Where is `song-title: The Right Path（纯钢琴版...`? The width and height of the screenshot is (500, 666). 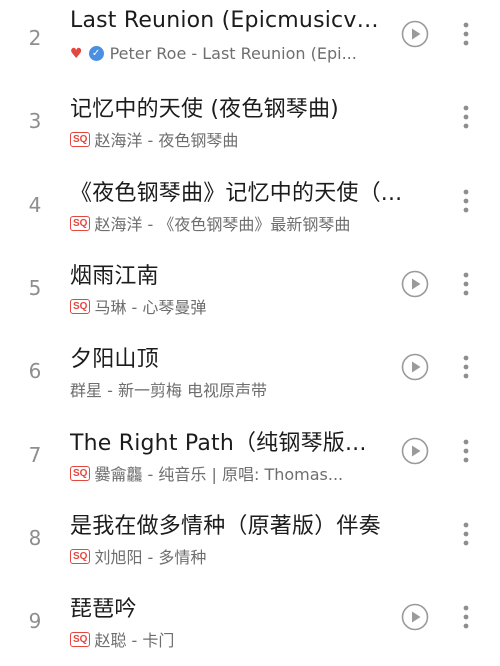
song-title: The Right Path（纯钢琴版... is located at coordinates (218, 443).